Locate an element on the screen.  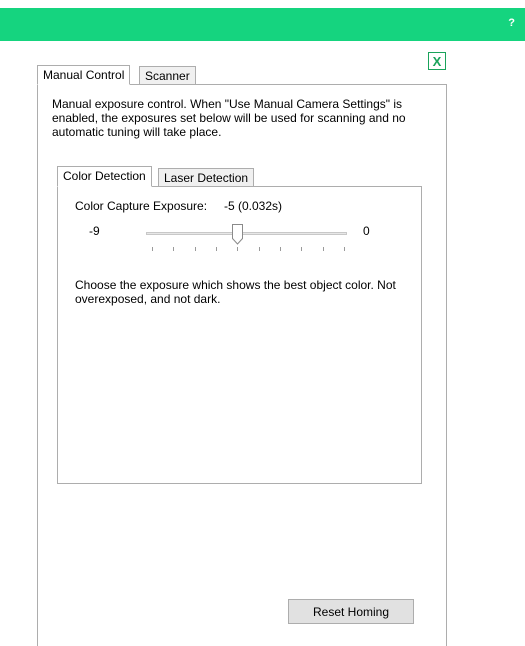
reset-homing-button: Reset Homing is located at coordinates (351, 611).